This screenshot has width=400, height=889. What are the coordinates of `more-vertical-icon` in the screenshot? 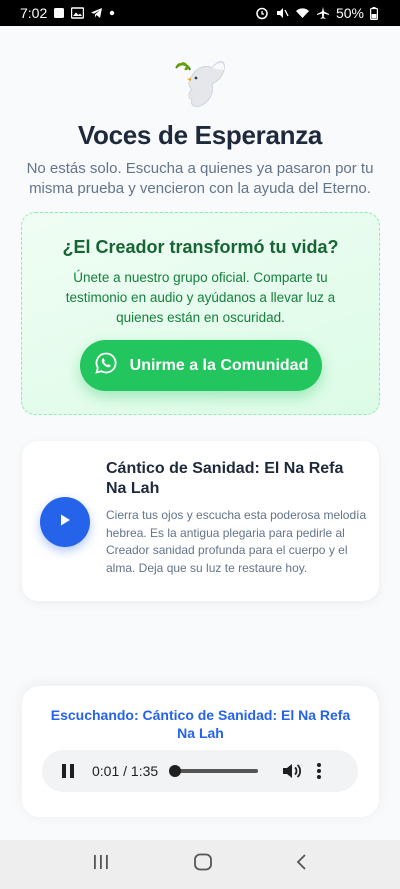 It's located at (319, 771).